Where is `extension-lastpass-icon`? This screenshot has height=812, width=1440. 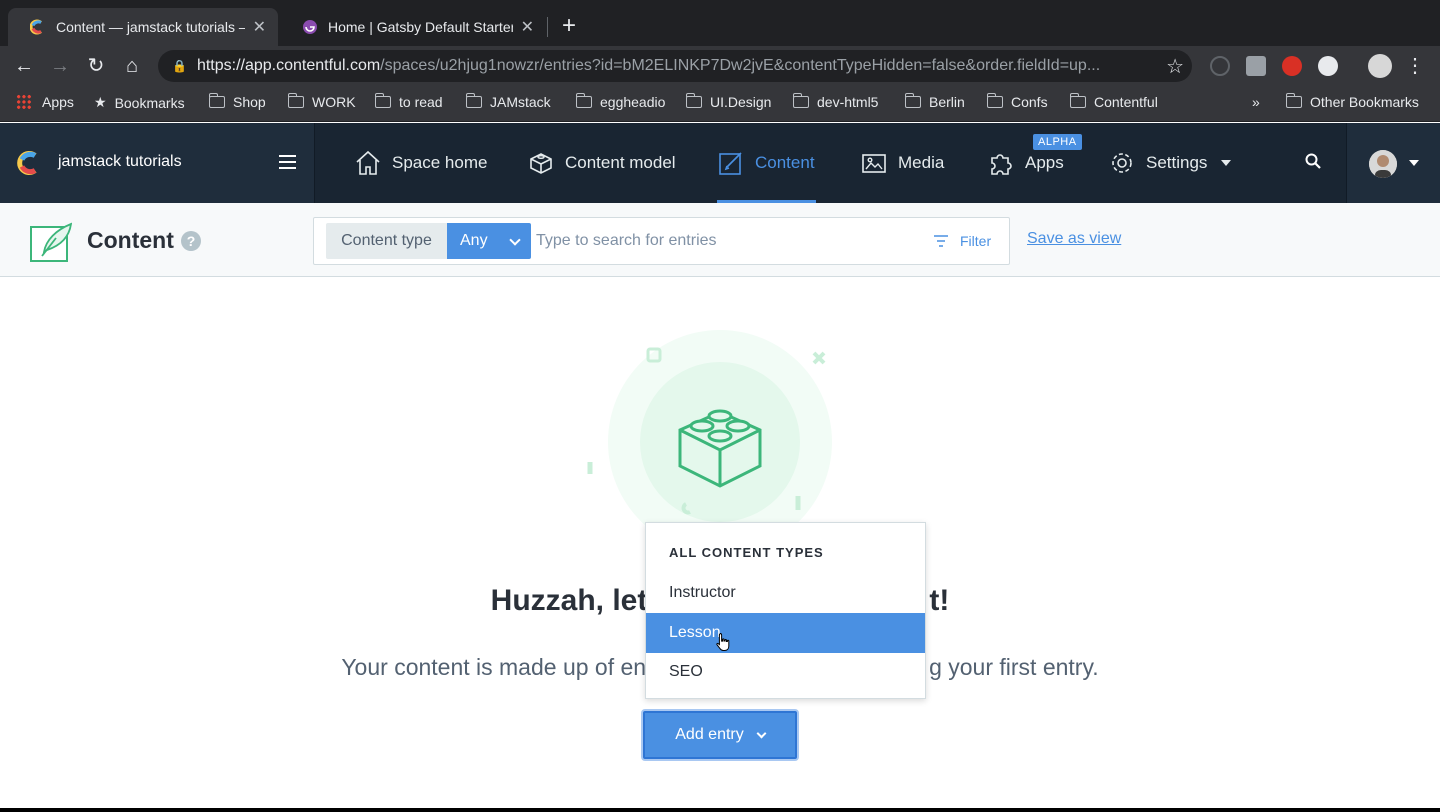 extension-lastpass-icon is located at coordinates (1328, 66).